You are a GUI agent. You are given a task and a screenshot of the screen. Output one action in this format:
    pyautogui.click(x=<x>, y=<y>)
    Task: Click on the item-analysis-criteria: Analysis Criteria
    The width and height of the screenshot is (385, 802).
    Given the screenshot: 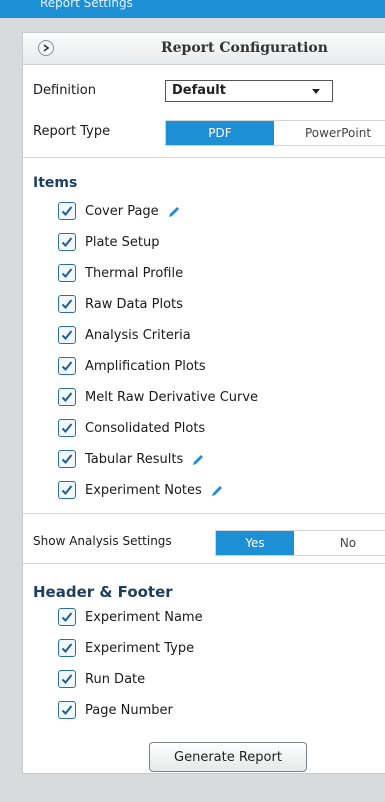 What is the action you would take?
    pyautogui.click(x=124, y=335)
    